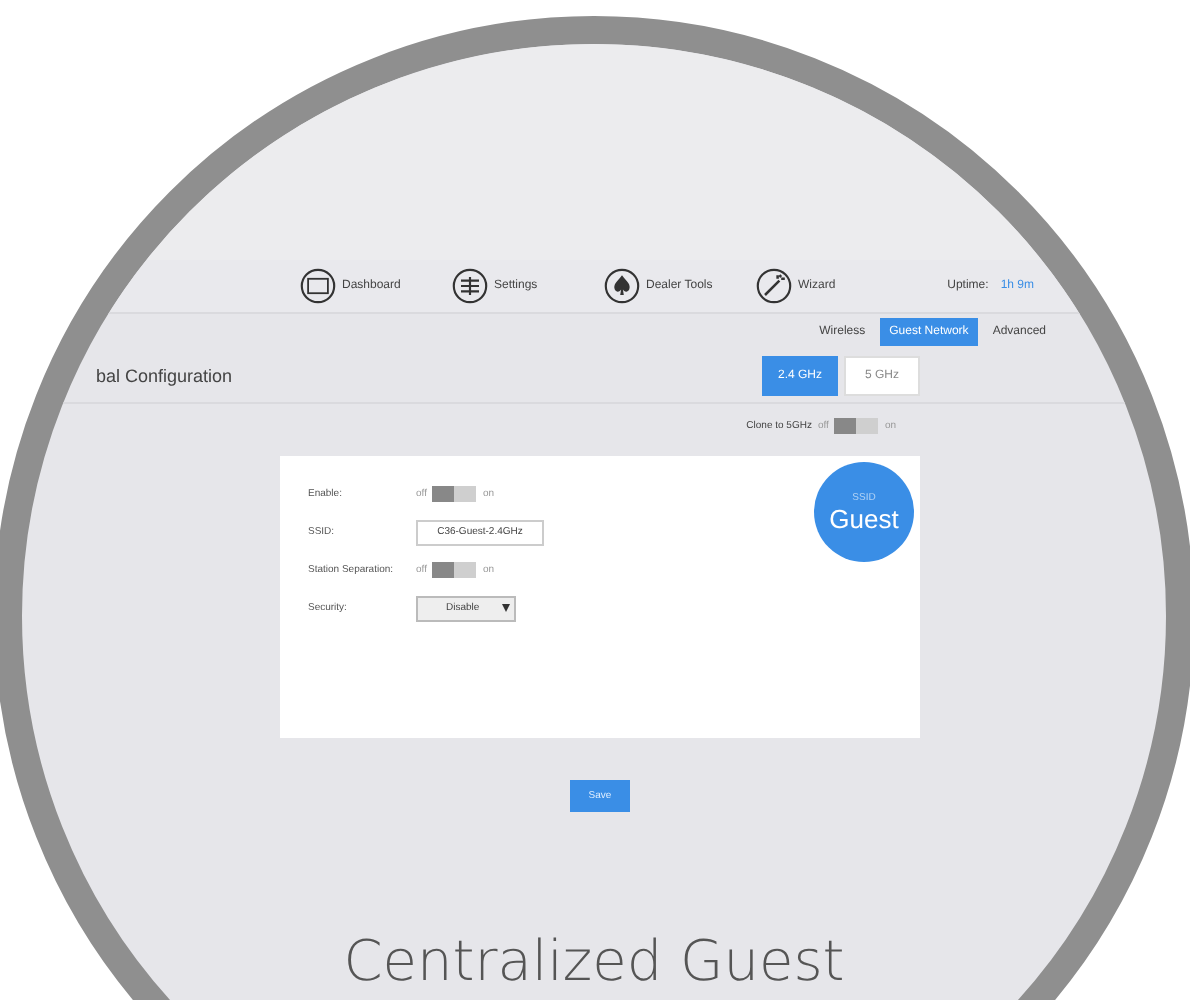  I want to click on wand-icon, so click(774, 286).